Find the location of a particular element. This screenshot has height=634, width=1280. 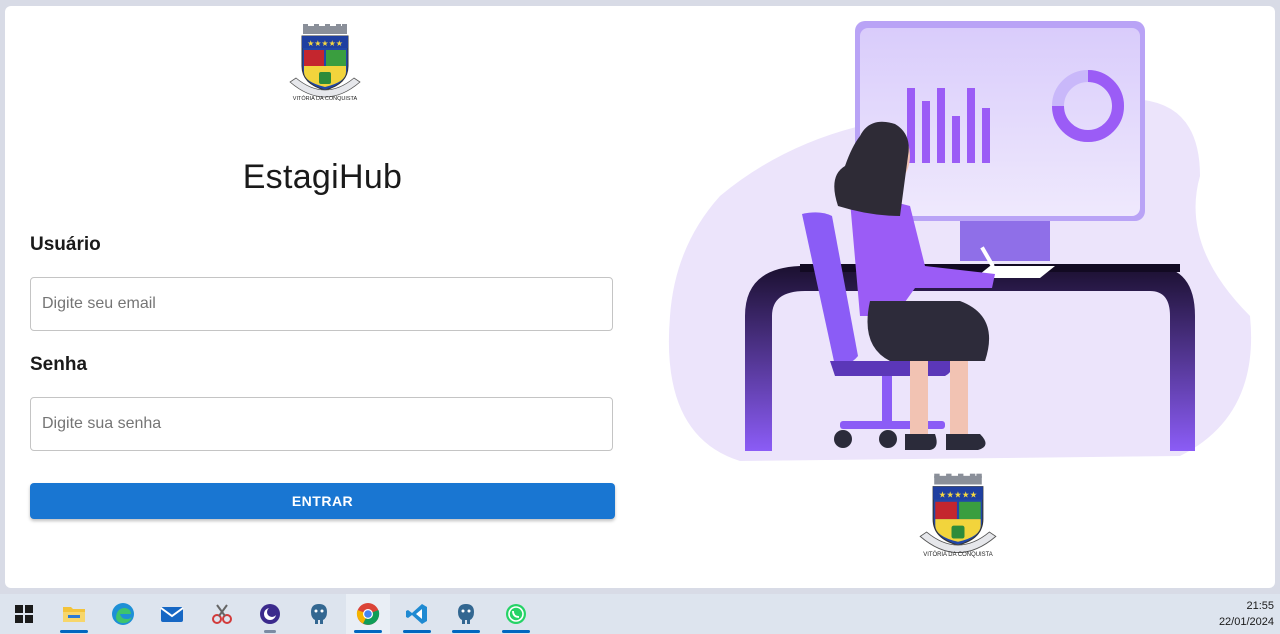

username-label: Usuário is located at coordinates (65, 244).